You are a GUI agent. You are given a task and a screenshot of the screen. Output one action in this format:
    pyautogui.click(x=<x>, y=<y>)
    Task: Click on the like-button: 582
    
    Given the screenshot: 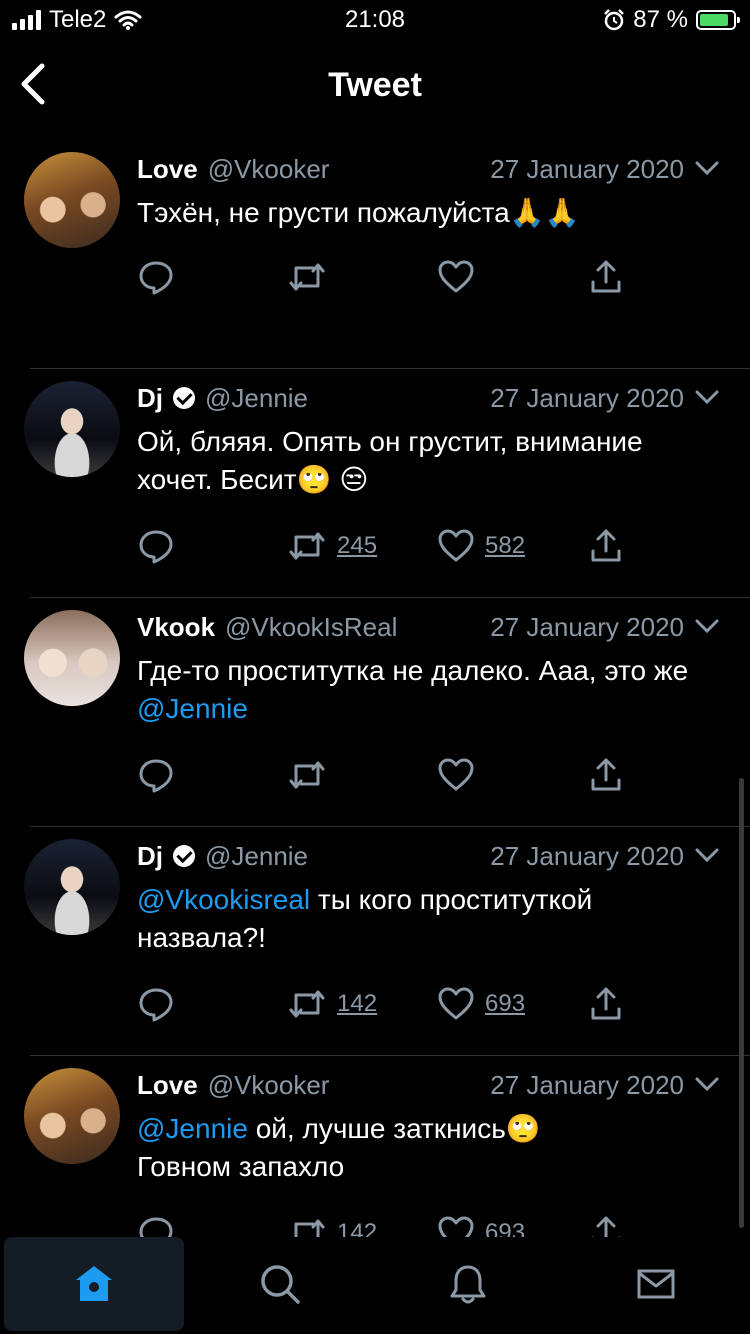 What is the action you would take?
    pyautogui.click(x=481, y=546)
    